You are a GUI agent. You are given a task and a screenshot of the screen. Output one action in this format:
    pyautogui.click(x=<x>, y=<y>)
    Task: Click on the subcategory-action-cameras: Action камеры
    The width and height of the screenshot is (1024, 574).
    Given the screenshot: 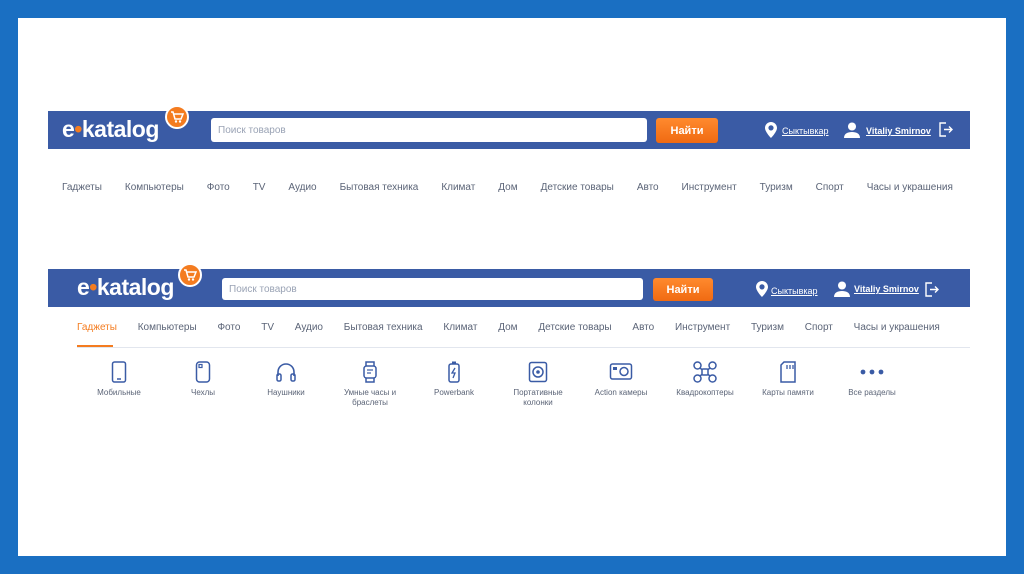 What is the action you would take?
    pyautogui.click(x=621, y=379)
    